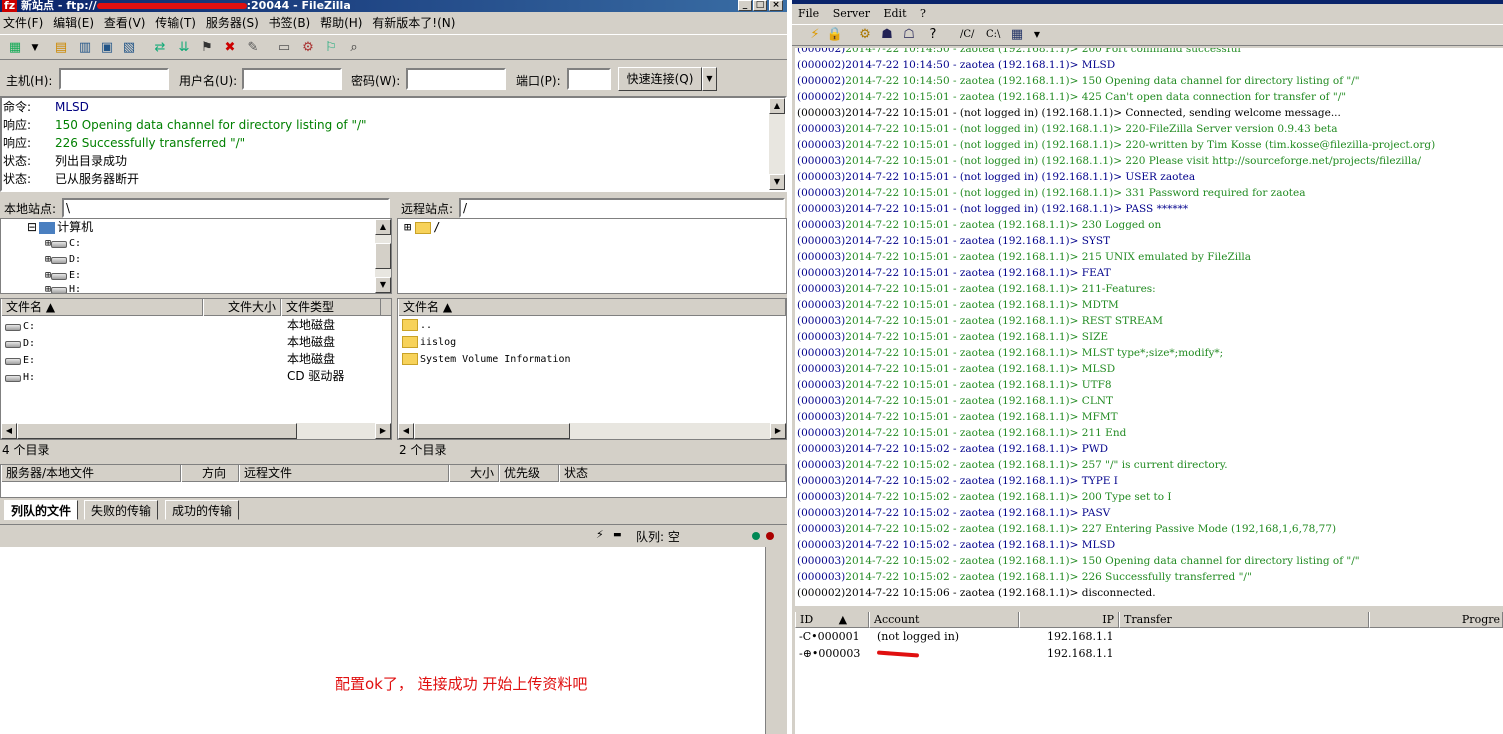  Describe the element at coordinates (63, 259) in the screenshot. I see `tree-item-drive: ⊞ D:` at that location.